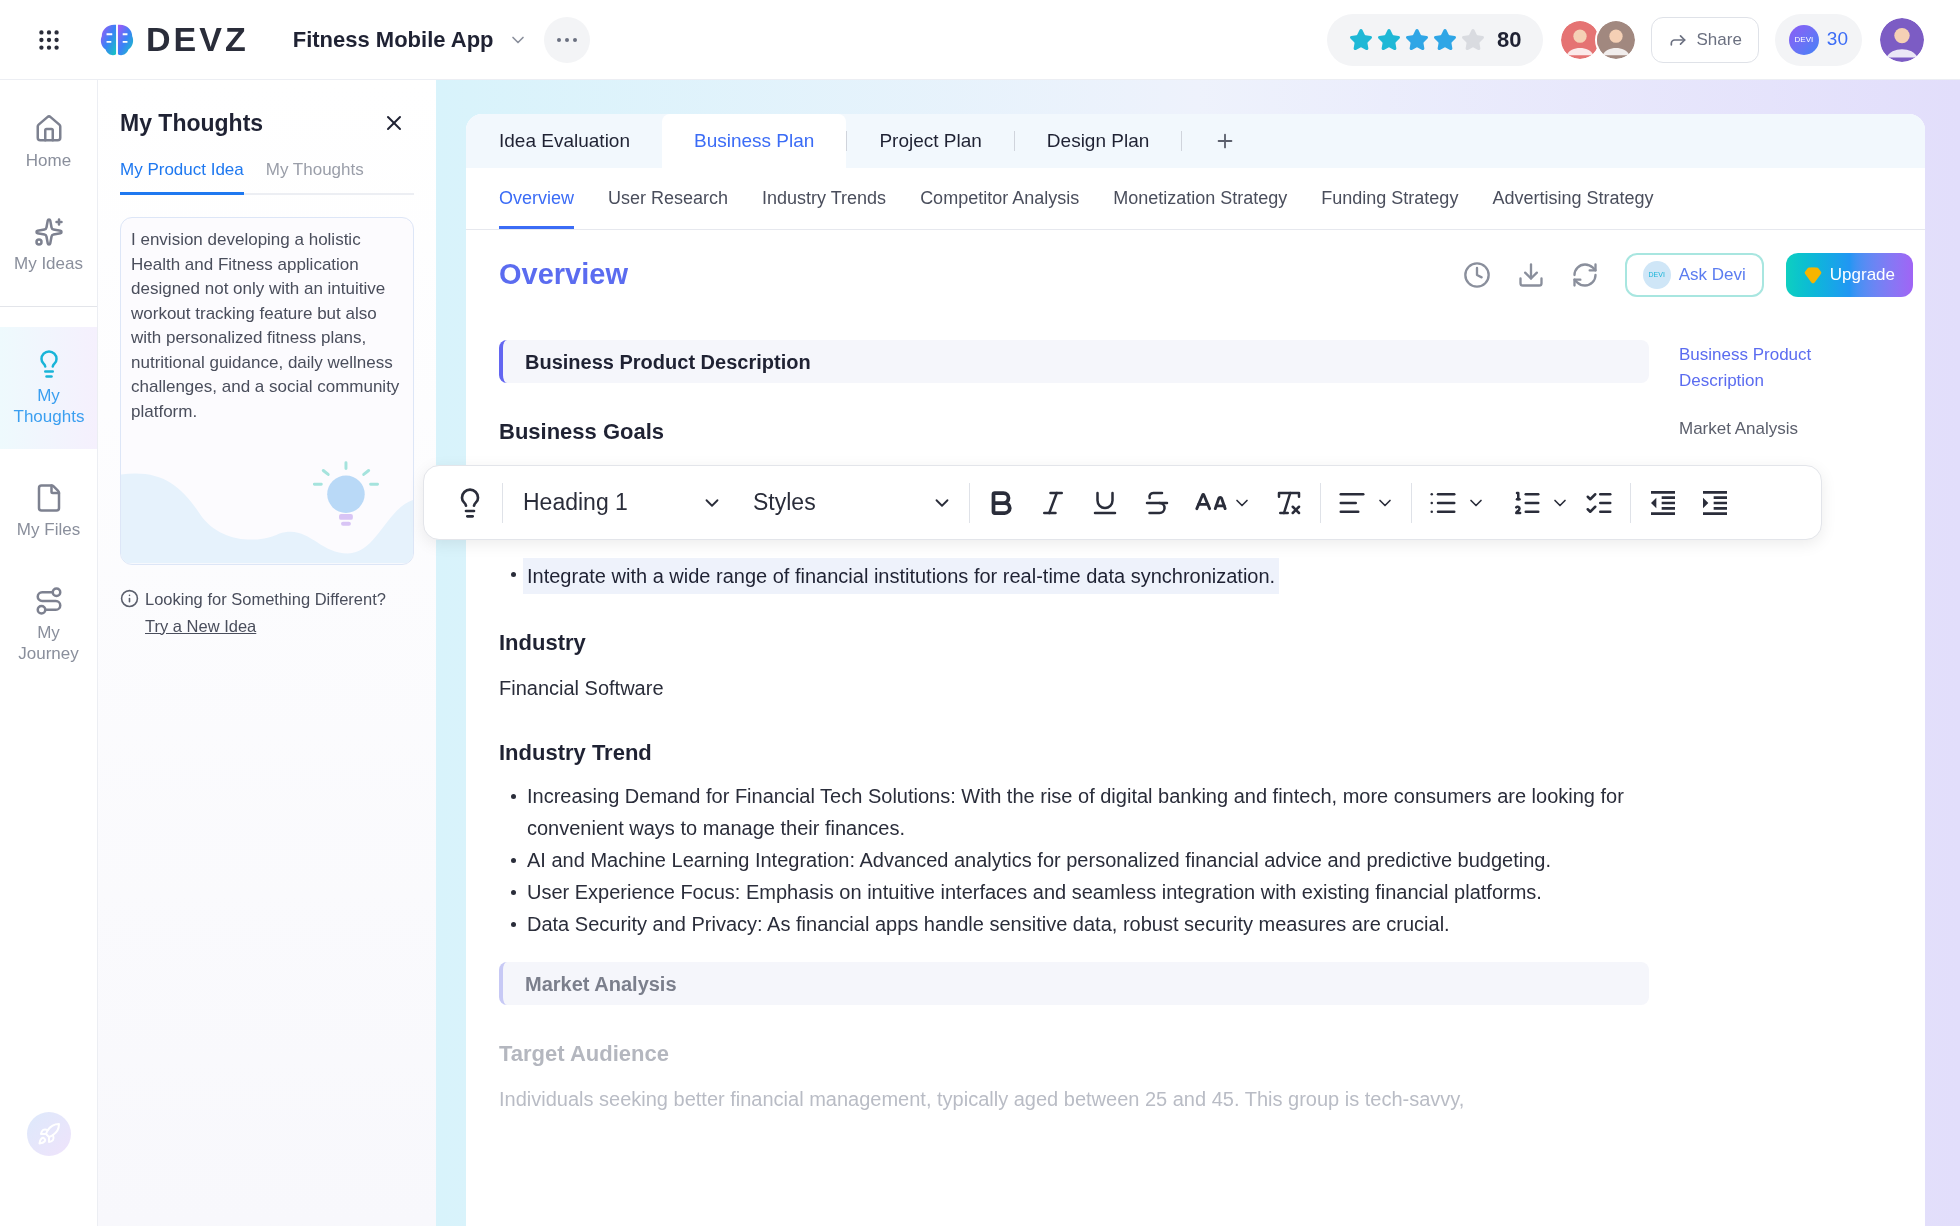 Image resolution: width=1960 pixels, height=1226 pixels. Describe the element at coordinates (901, 576) in the screenshot. I see `bullet-text: Integrate with a wide range of financial institutions for real-time data synchronization.` at that location.